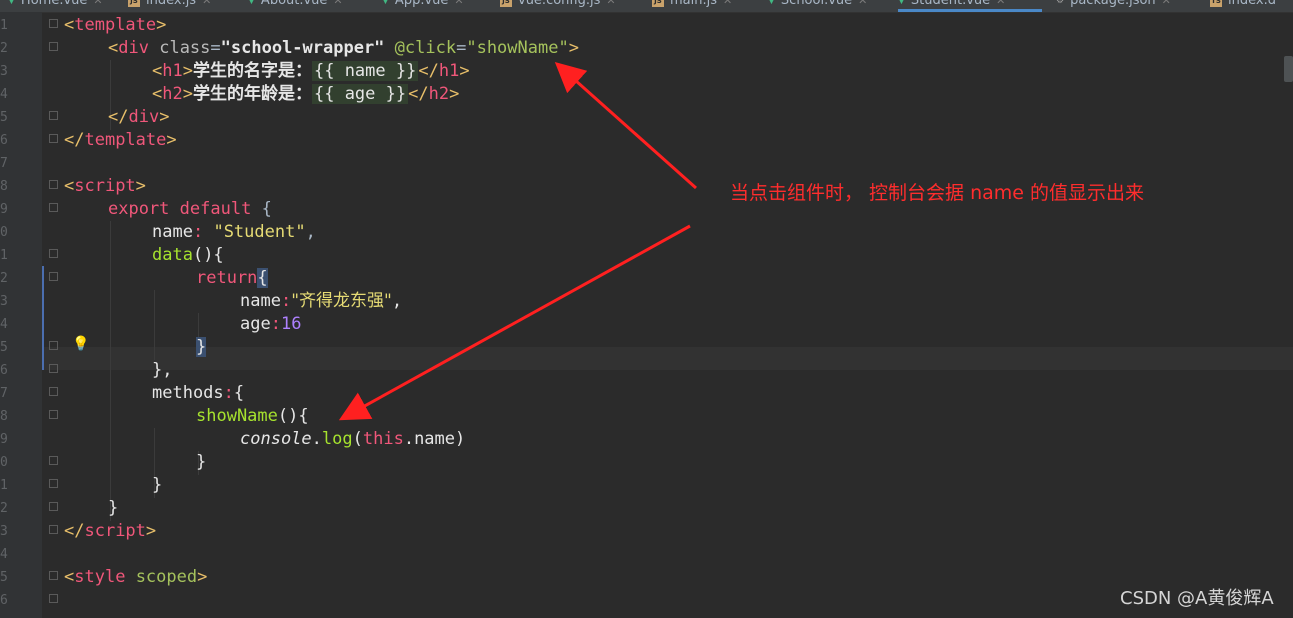 This screenshot has width=1293, height=618. I want to click on annotation-label: 当点击组件时， 控制台会据 name 的值显示出来, so click(937, 193).